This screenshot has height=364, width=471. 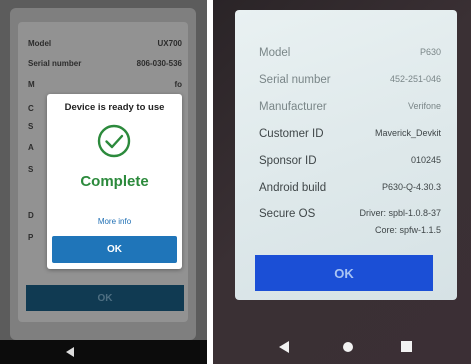 I want to click on info-label: A, so click(x=31, y=147).